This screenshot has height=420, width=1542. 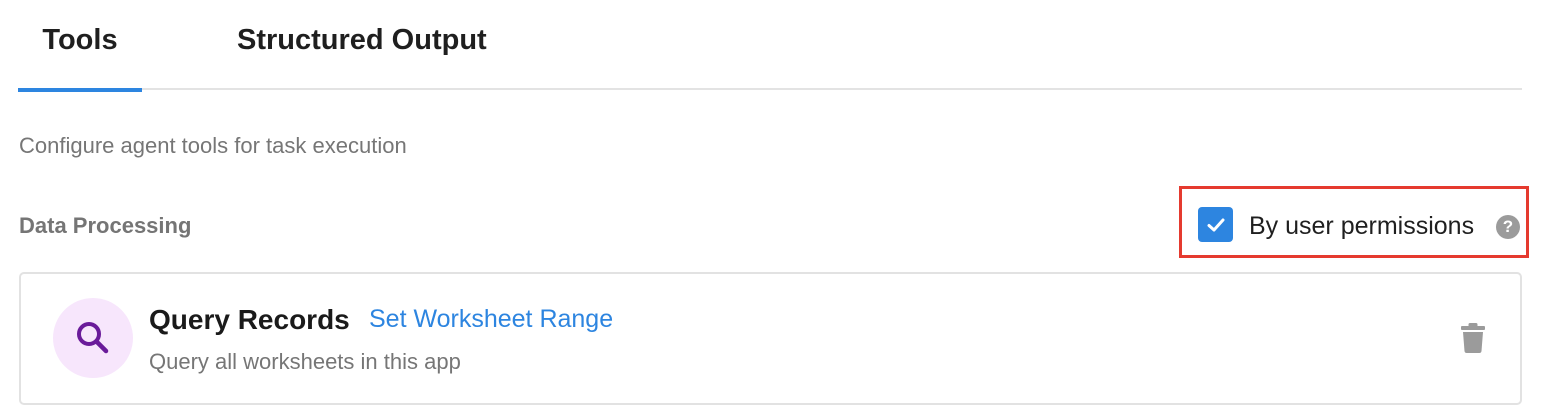 I want to click on set-worksheet-range-link: Set Worksheet Range, so click(x=491, y=319).